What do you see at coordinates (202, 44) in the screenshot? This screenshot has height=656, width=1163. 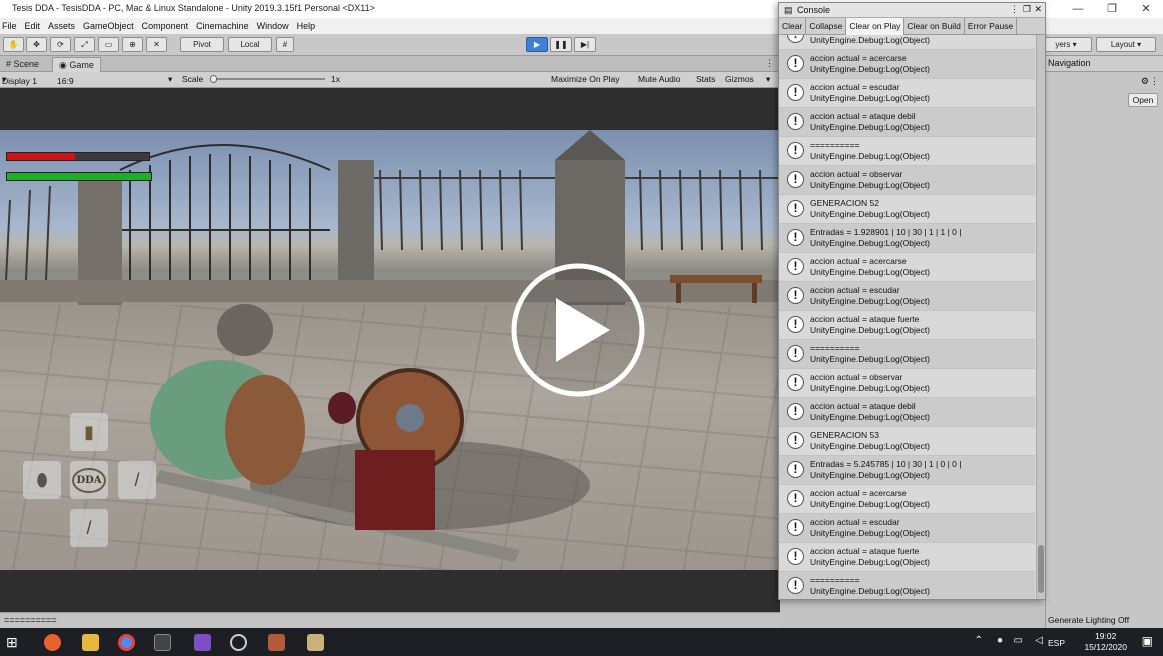 I see `pivot-toggle: Pivot` at bounding box center [202, 44].